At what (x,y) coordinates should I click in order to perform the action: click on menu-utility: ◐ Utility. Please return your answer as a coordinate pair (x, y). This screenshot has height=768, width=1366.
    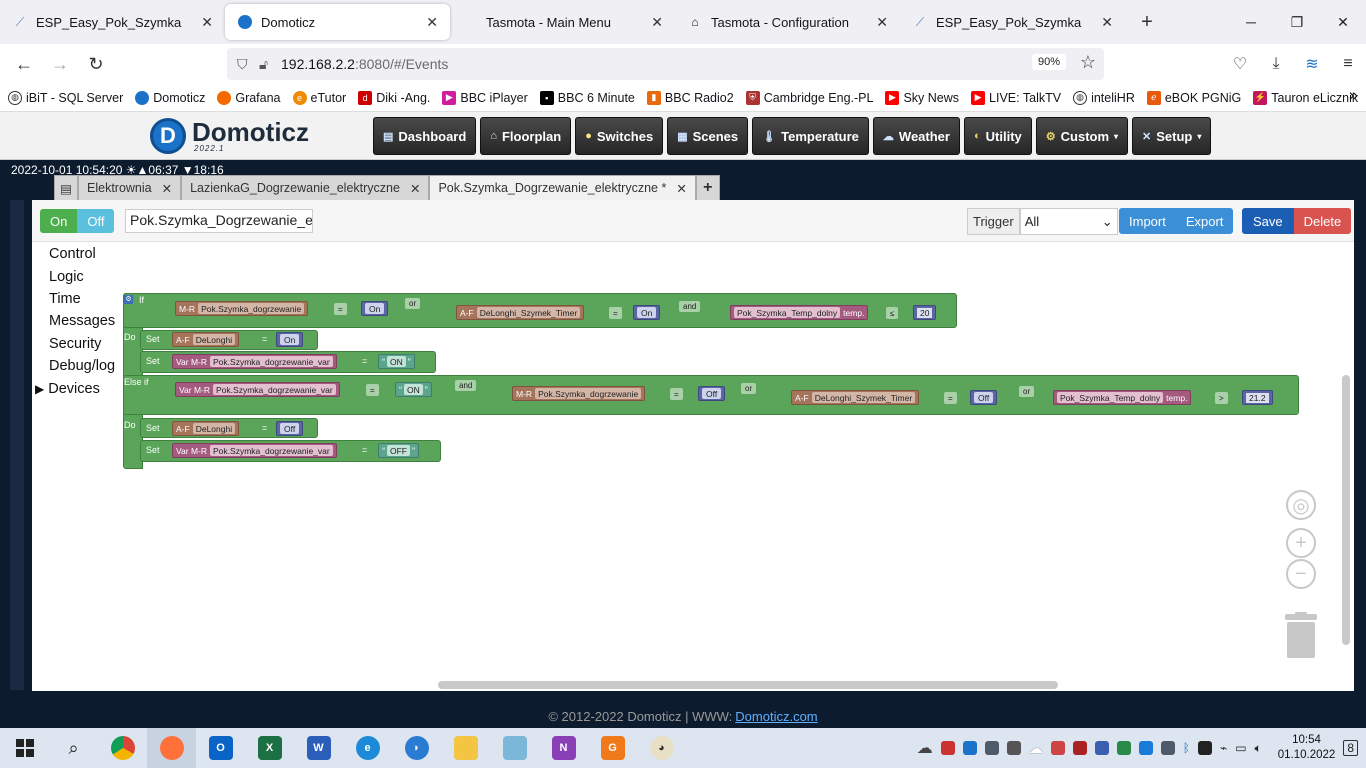
    Looking at the image, I should click on (997, 136).